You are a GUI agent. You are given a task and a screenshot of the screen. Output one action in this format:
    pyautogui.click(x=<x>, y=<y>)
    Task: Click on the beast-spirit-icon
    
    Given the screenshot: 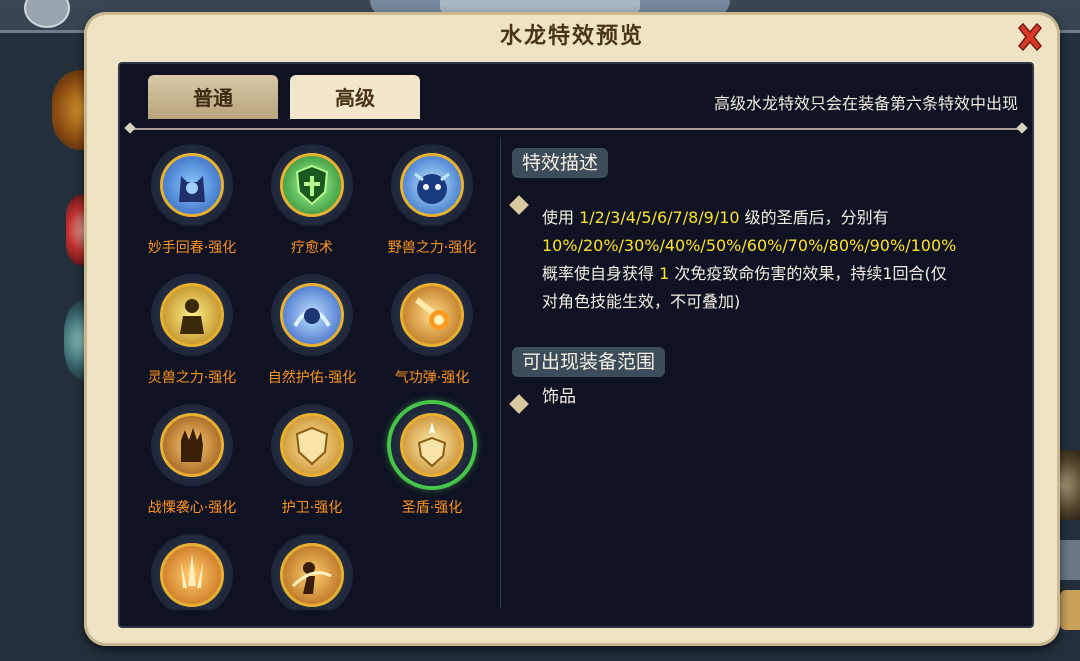 What is the action you would take?
    pyautogui.click(x=192, y=316)
    